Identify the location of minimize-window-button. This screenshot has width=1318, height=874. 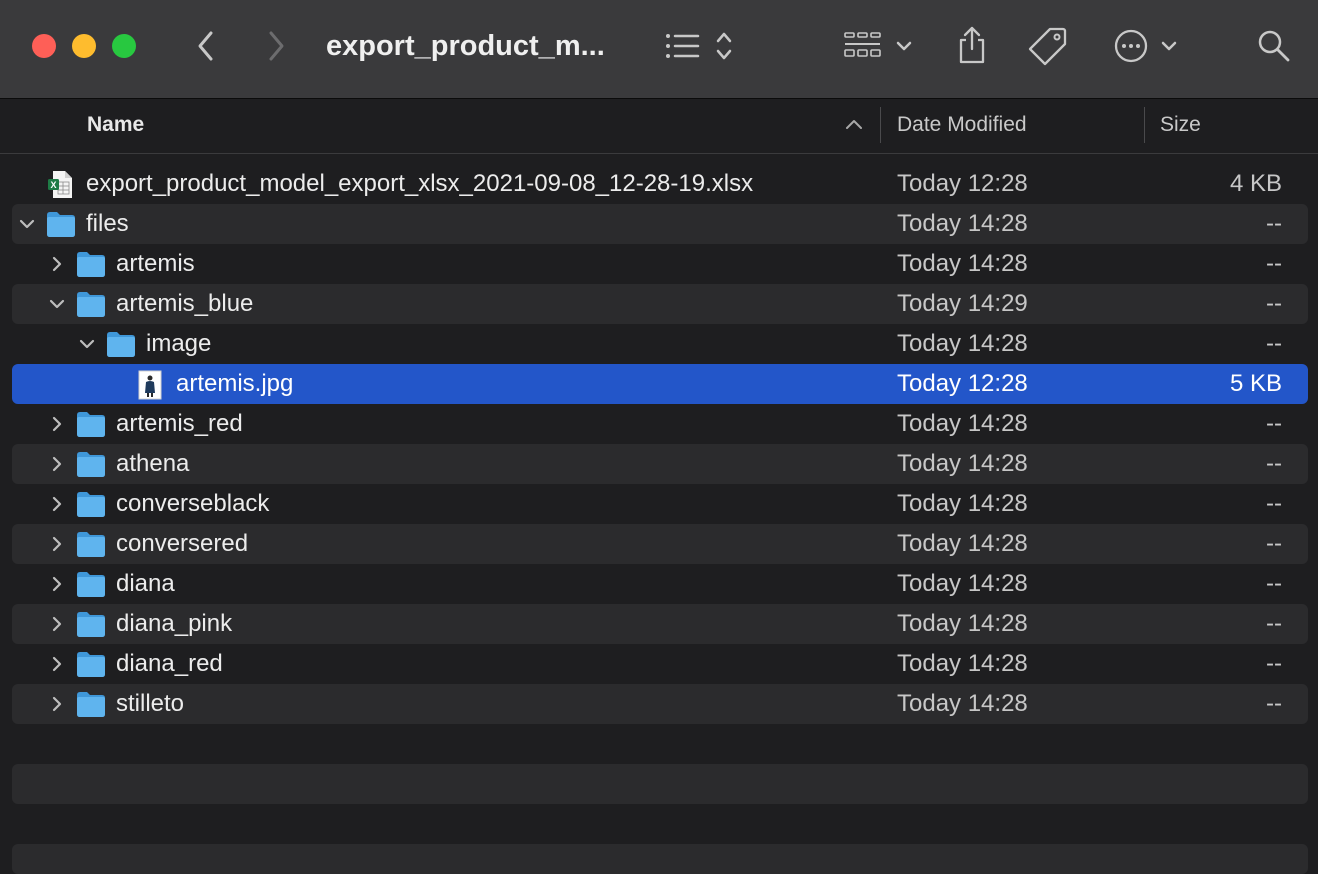
(84, 46).